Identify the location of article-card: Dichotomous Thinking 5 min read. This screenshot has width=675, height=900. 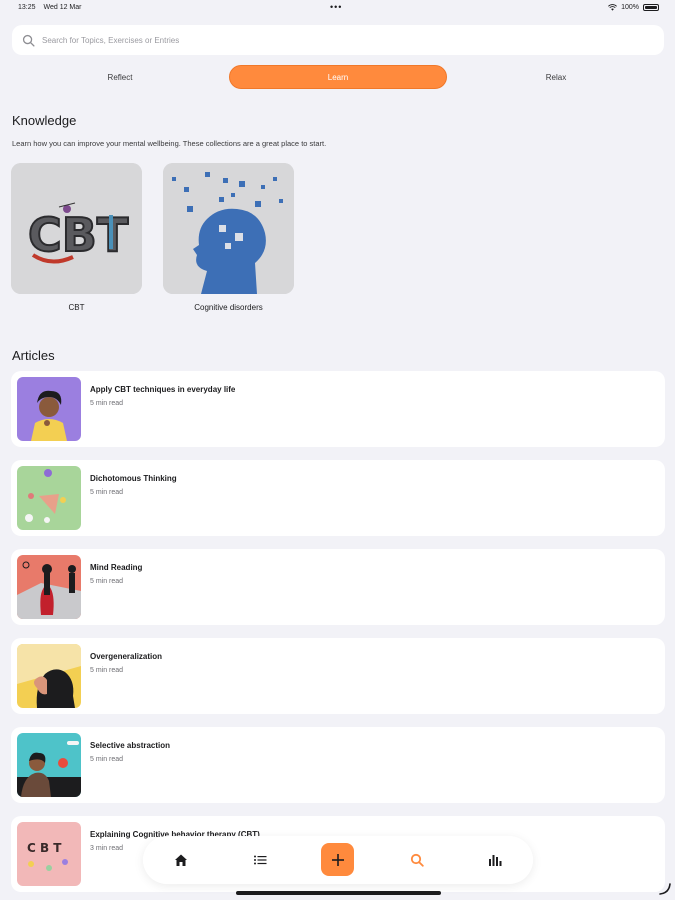
(338, 498).